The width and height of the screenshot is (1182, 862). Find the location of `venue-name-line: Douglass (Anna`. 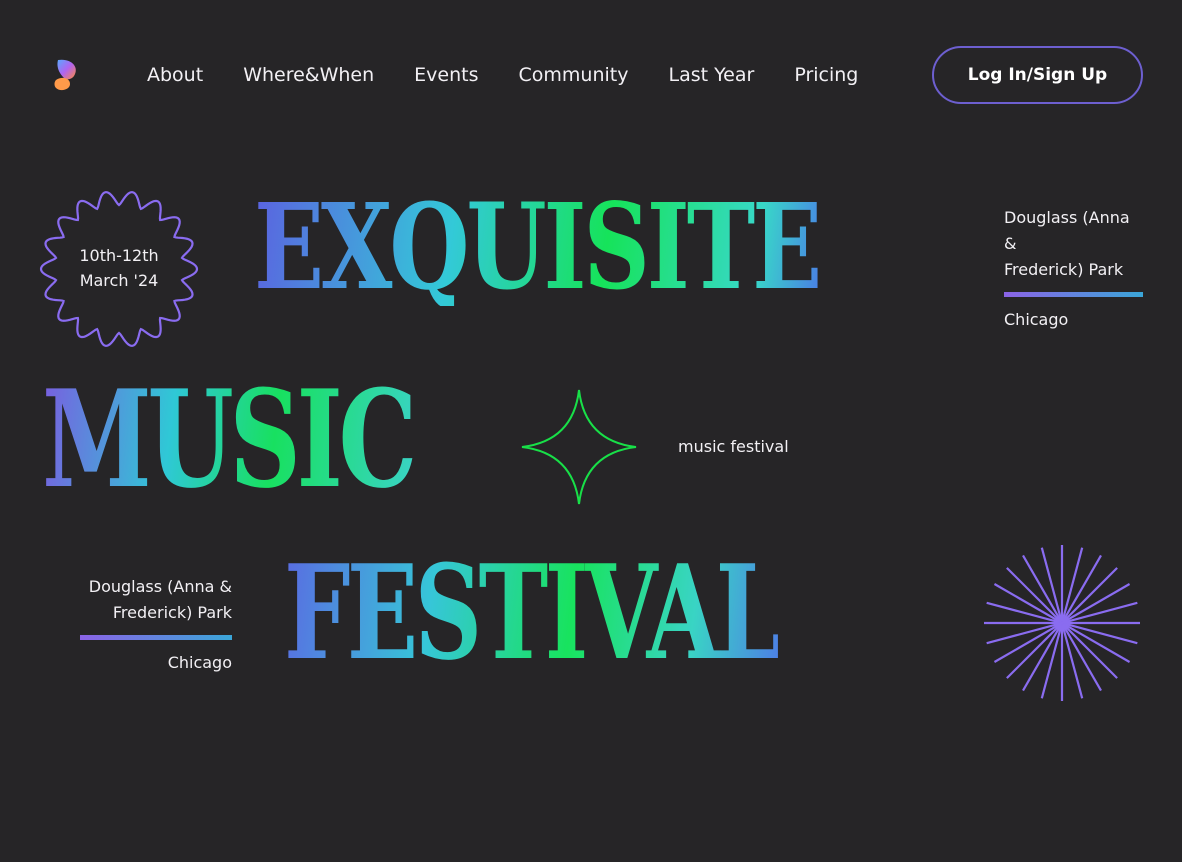

venue-name-line: Douglass (Anna is located at coordinates (1067, 217).